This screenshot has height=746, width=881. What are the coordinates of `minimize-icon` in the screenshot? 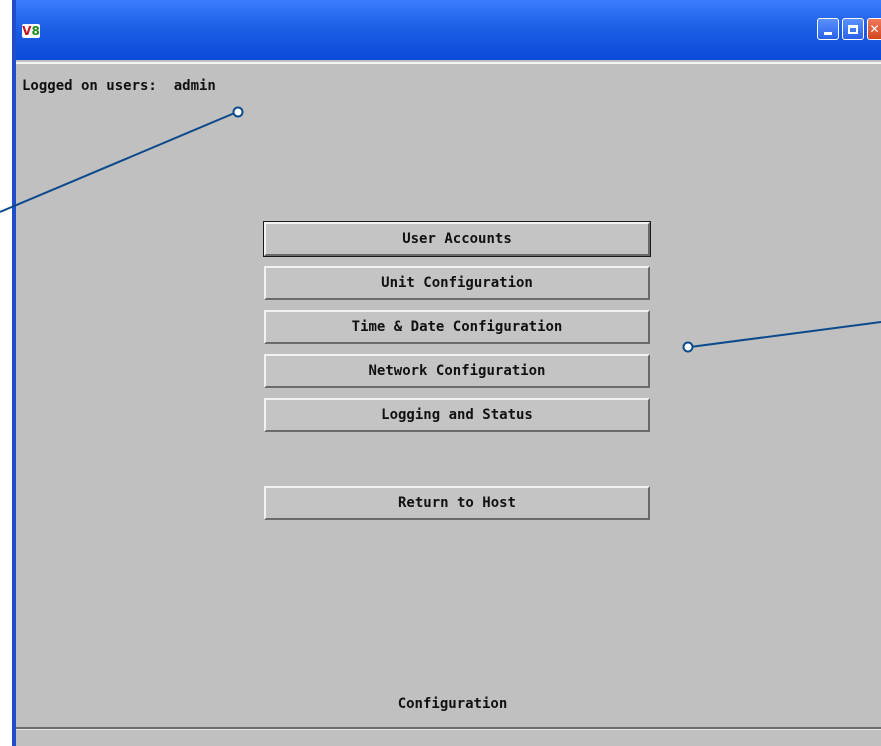 It's located at (828, 33).